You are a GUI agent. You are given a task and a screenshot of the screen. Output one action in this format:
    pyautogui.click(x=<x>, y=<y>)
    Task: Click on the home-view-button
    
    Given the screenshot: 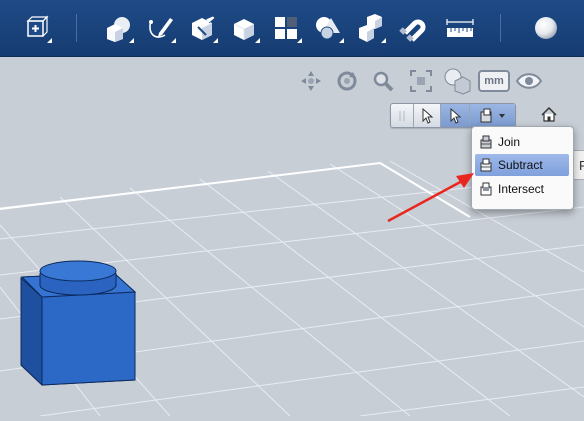 What is the action you would take?
    pyautogui.click(x=549, y=115)
    